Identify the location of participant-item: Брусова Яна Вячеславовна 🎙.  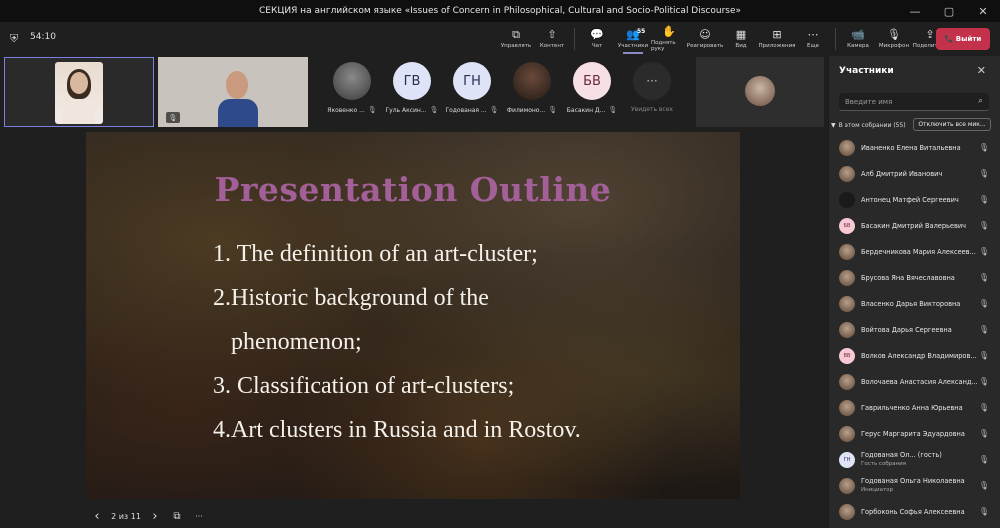
(914, 278).